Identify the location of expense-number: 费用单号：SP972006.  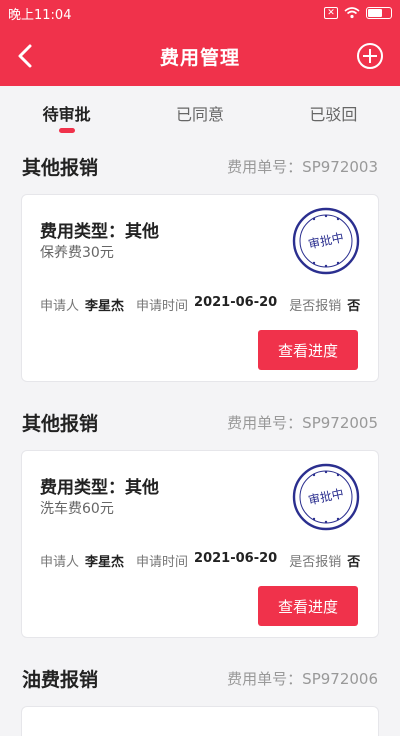
(302, 678).